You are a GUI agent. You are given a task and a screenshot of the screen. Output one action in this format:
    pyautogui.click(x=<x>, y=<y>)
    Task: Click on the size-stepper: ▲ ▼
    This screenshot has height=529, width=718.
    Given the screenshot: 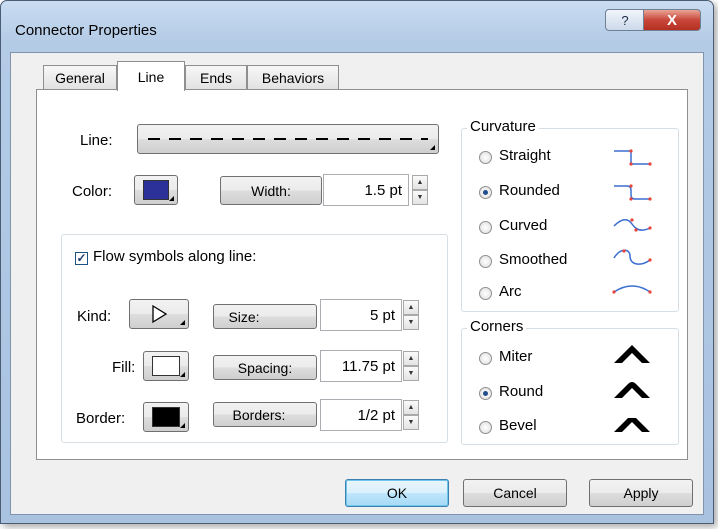 What is the action you would take?
    pyautogui.click(x=411, y=315)
    